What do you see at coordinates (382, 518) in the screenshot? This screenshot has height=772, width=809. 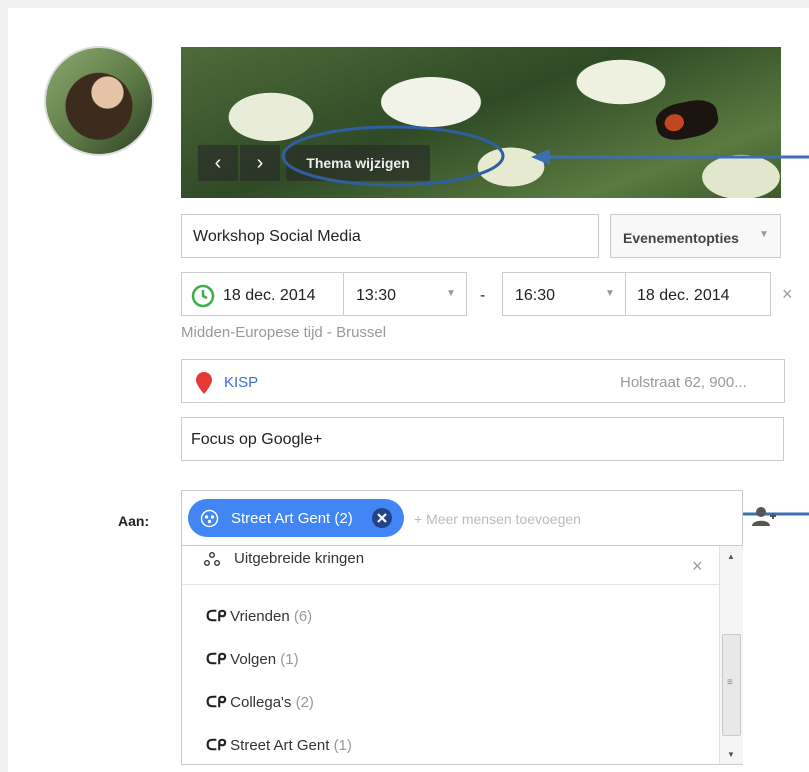 I see `remove-chip-icon` at bounding box center [382, 518].